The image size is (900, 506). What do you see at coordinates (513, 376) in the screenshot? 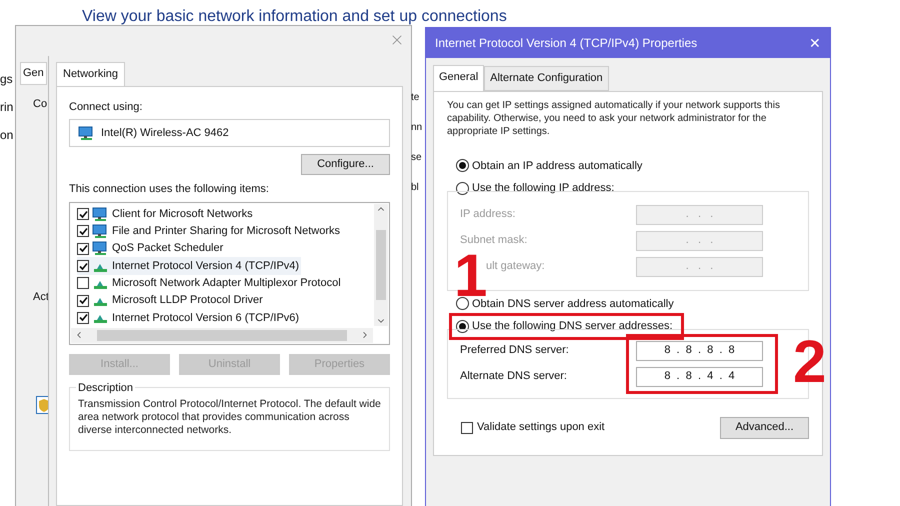
I see `field-label: Alternate DNS server:` at bounding box center [513, 376].